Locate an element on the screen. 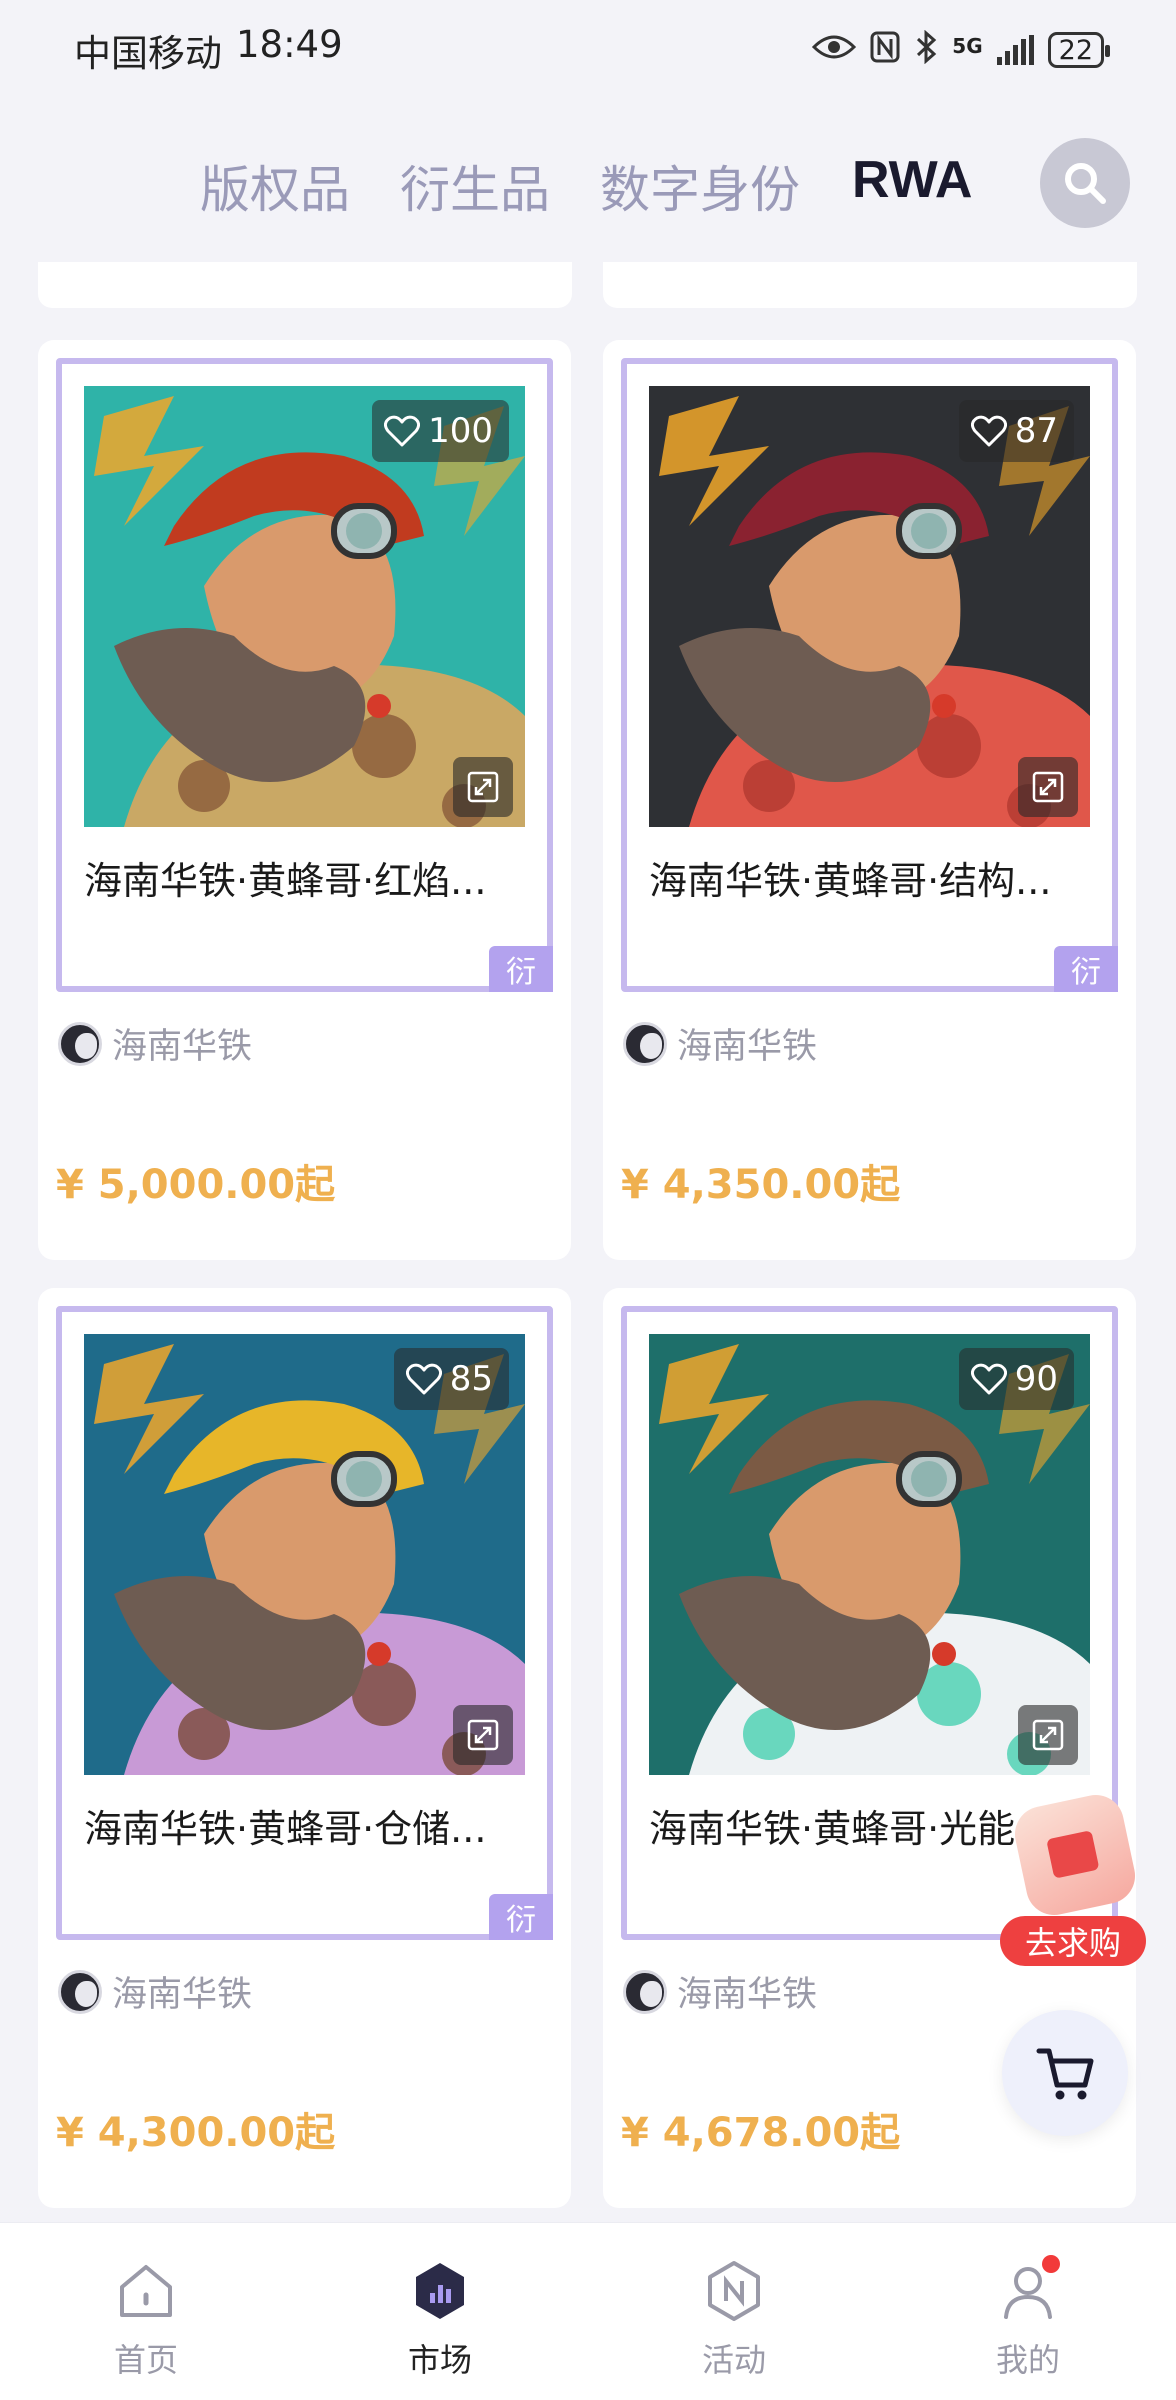 The image size is (1176, 2400). network-type: 5G is located at coordinates (967, 45).